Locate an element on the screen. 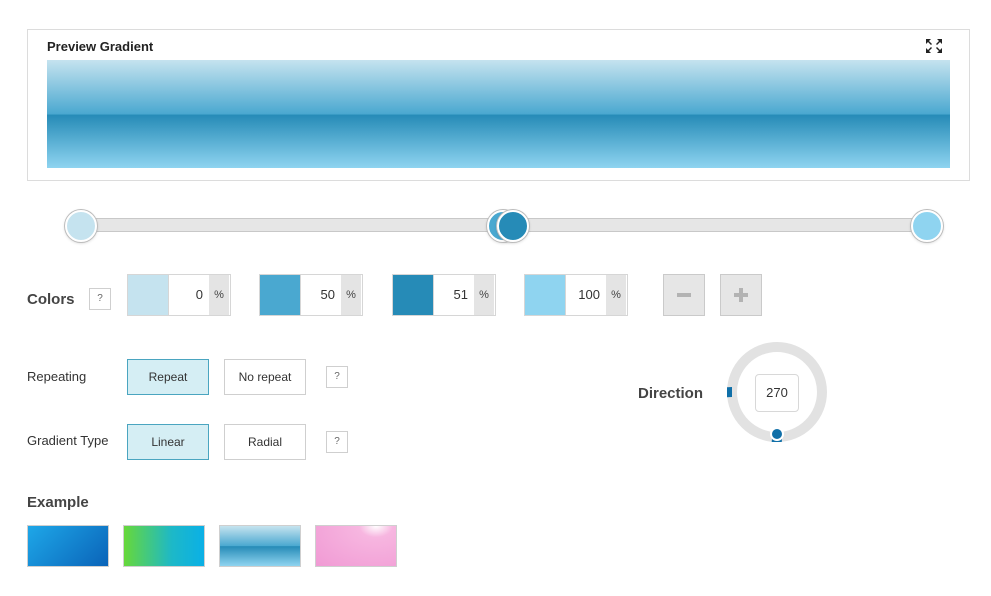 The height and width of the screenshot is (596, 991). color-stop-4: 100 % is located at coordinates (576, 295).